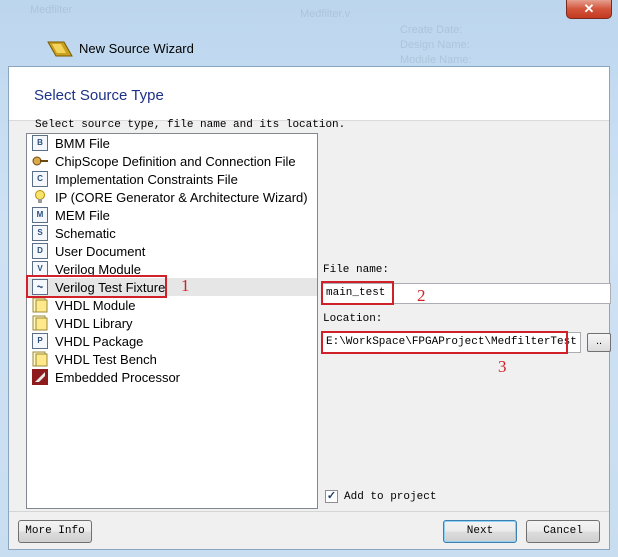  Describe the element at coordinates (390, 496) in the screenshot. I see `add-to-project-label: Add to project` at that location.